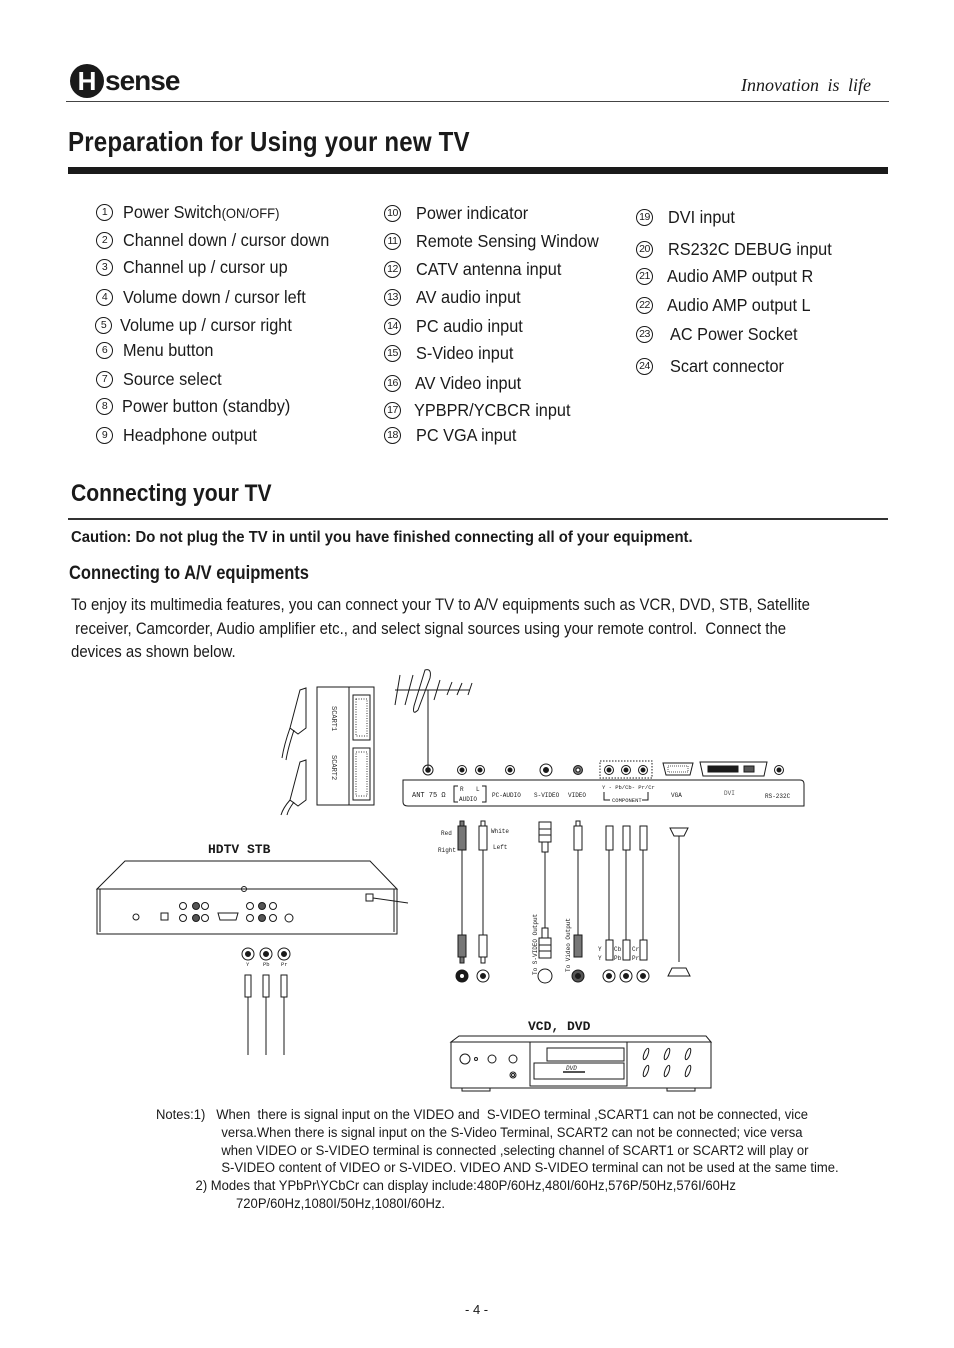 The width and height of the screenshot is (954, 1348). What do you see at coordinates (568, 945) in the screenshot?
I see `to-video-label: To Video Output` at bounding box center [568, 945].